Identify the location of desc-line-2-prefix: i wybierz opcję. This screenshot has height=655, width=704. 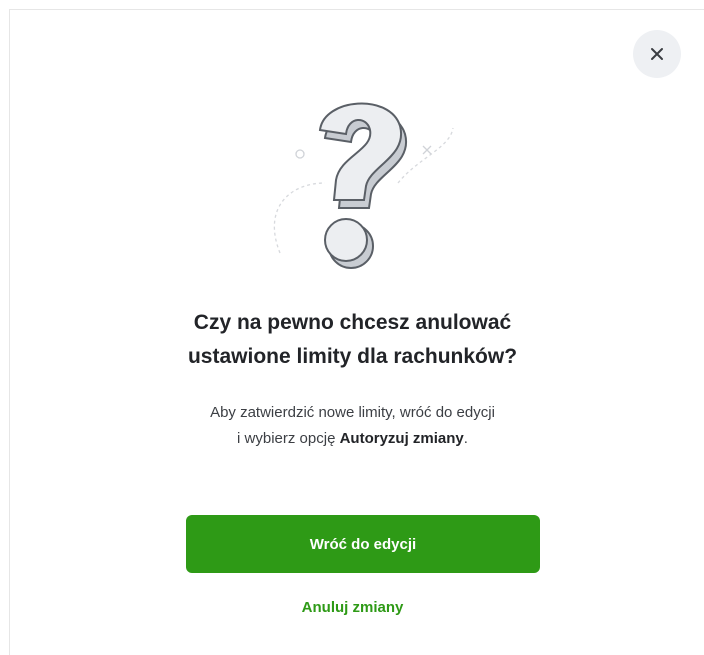
(288, 438).